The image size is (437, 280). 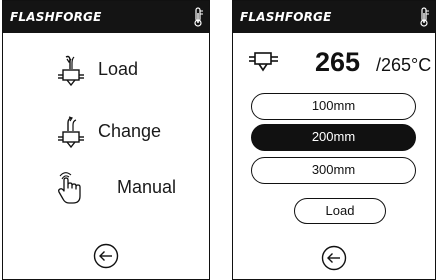 What do you see at coordinates (333, 170) in the screenshot?
I see `length-option-300mm: 300mm` at bounding box center [333, 170].